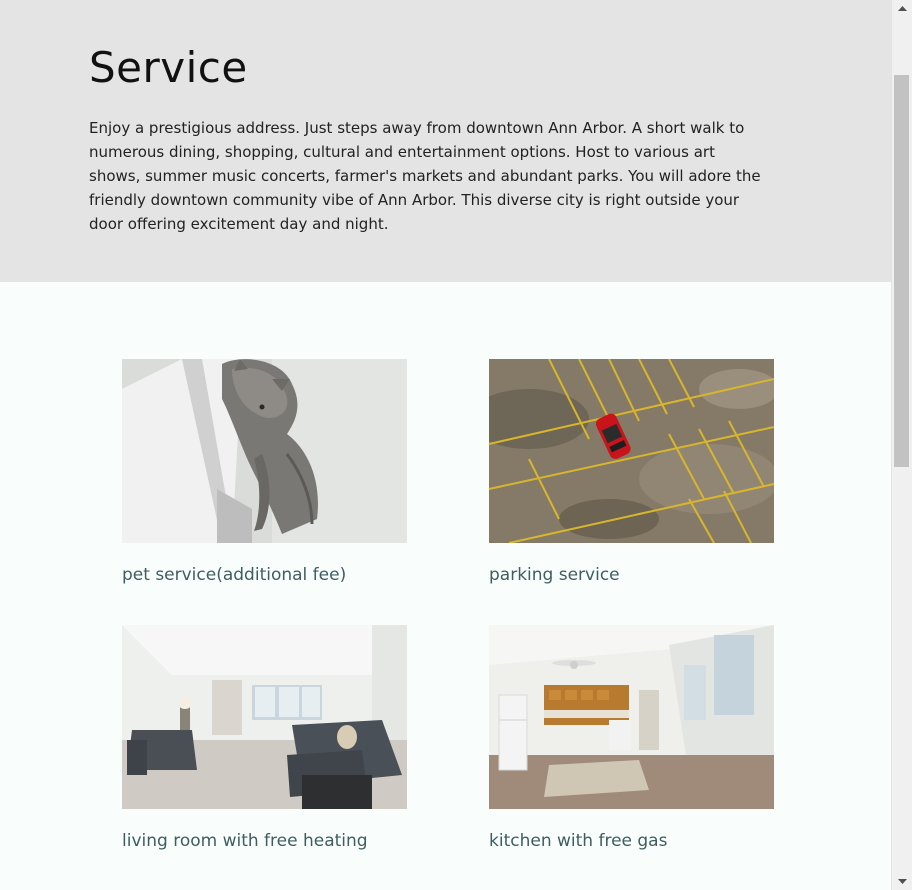  What do you see at coordinates (264, 717) in the screenshot?
I see `living-room-photo` at bounding box center [264, 717].